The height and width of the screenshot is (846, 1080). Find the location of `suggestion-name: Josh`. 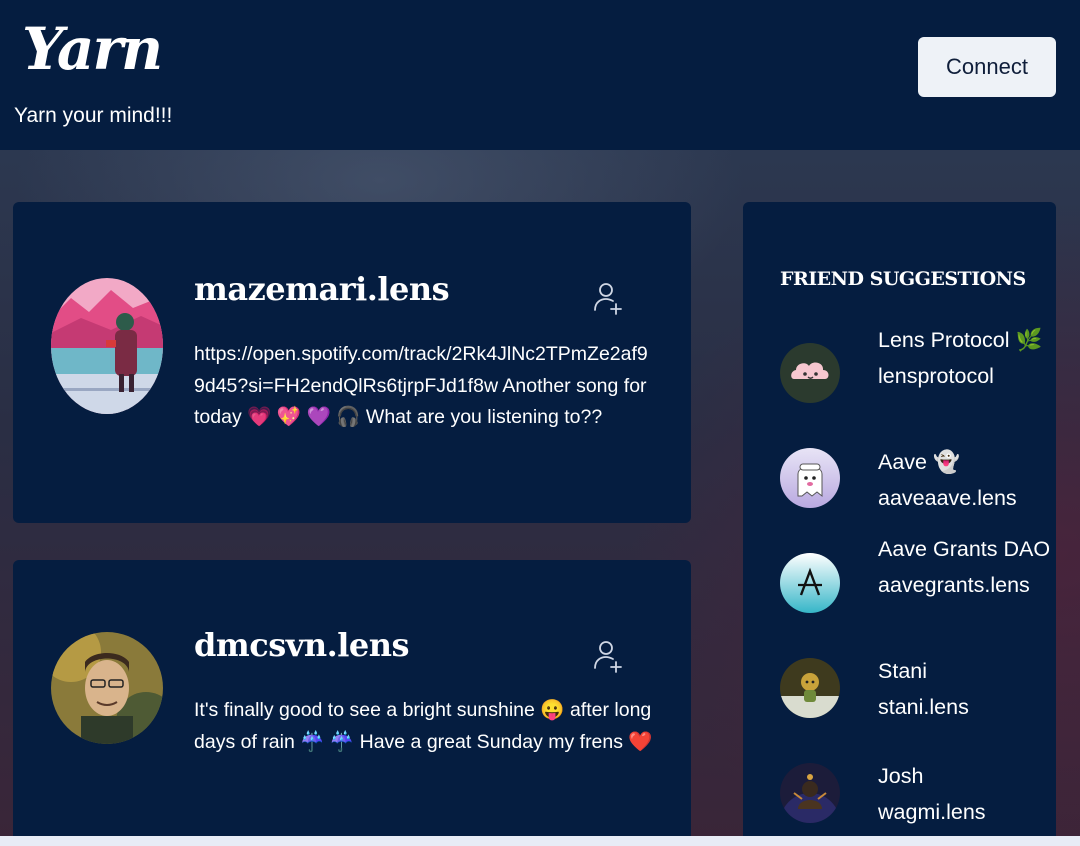

suggestion-name: Josh is located at coordinates (901, 776).